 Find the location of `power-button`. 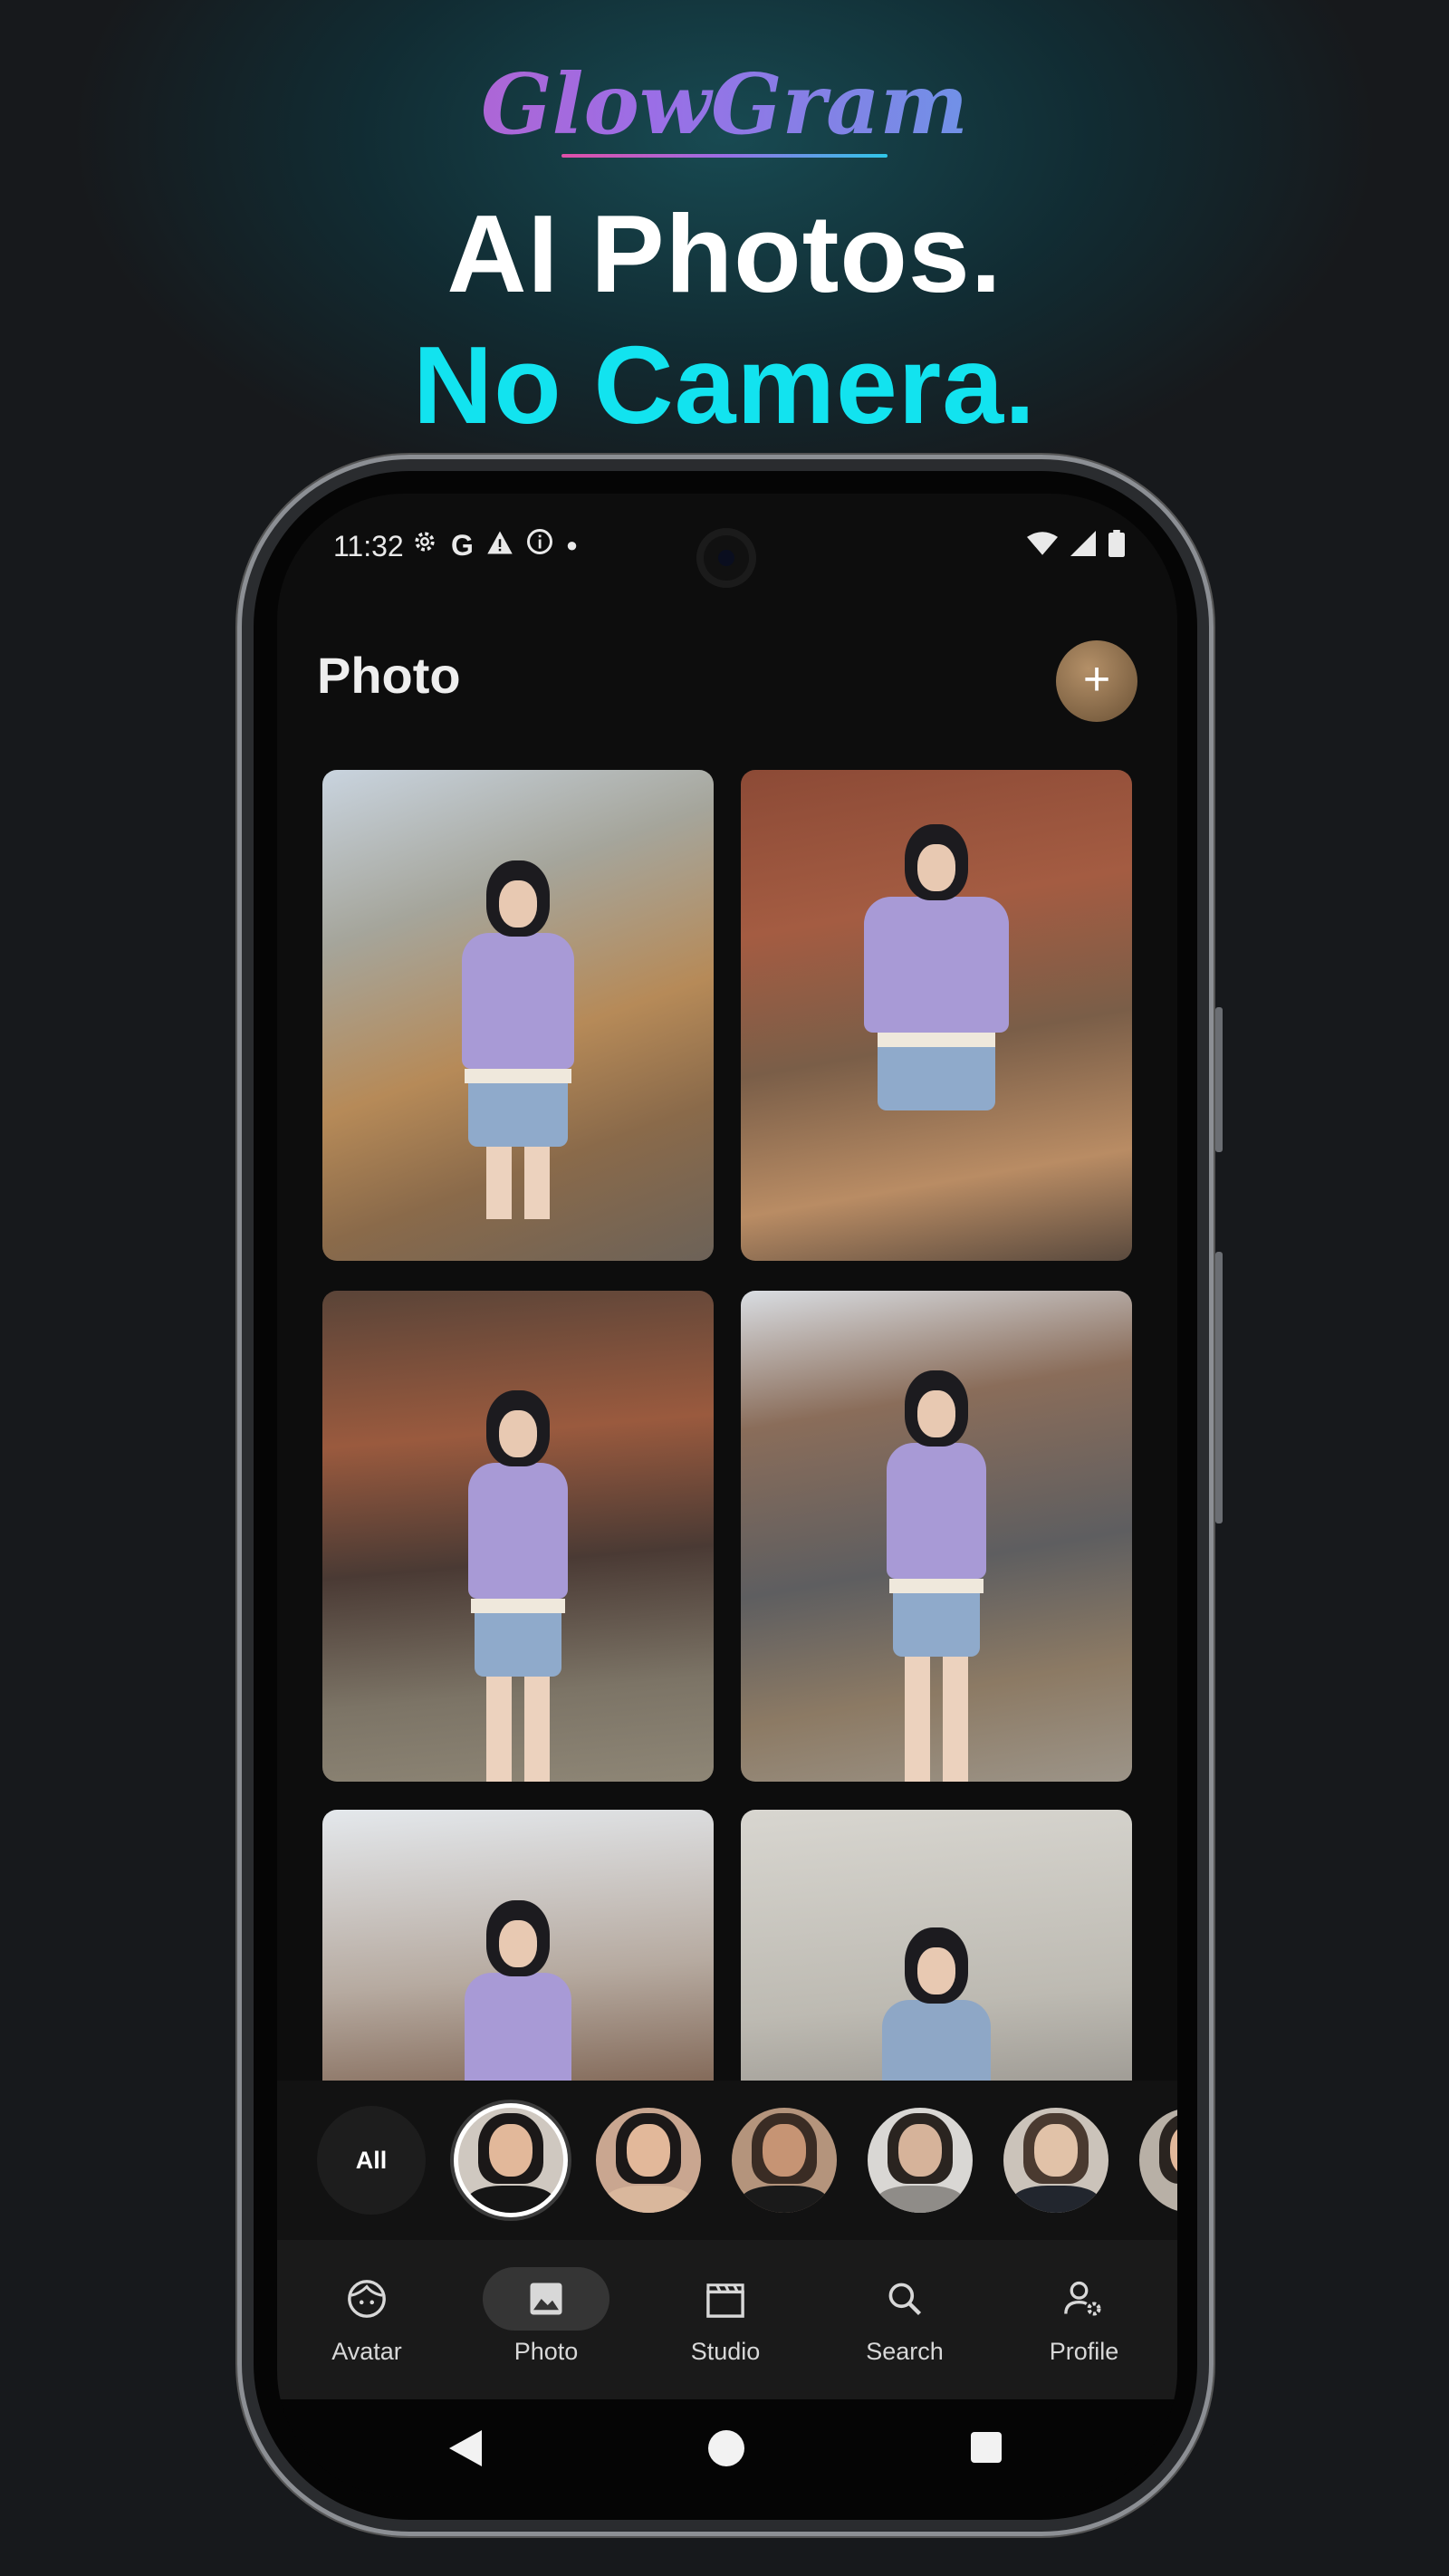

power-button is located at coordinates (1219, 1079).